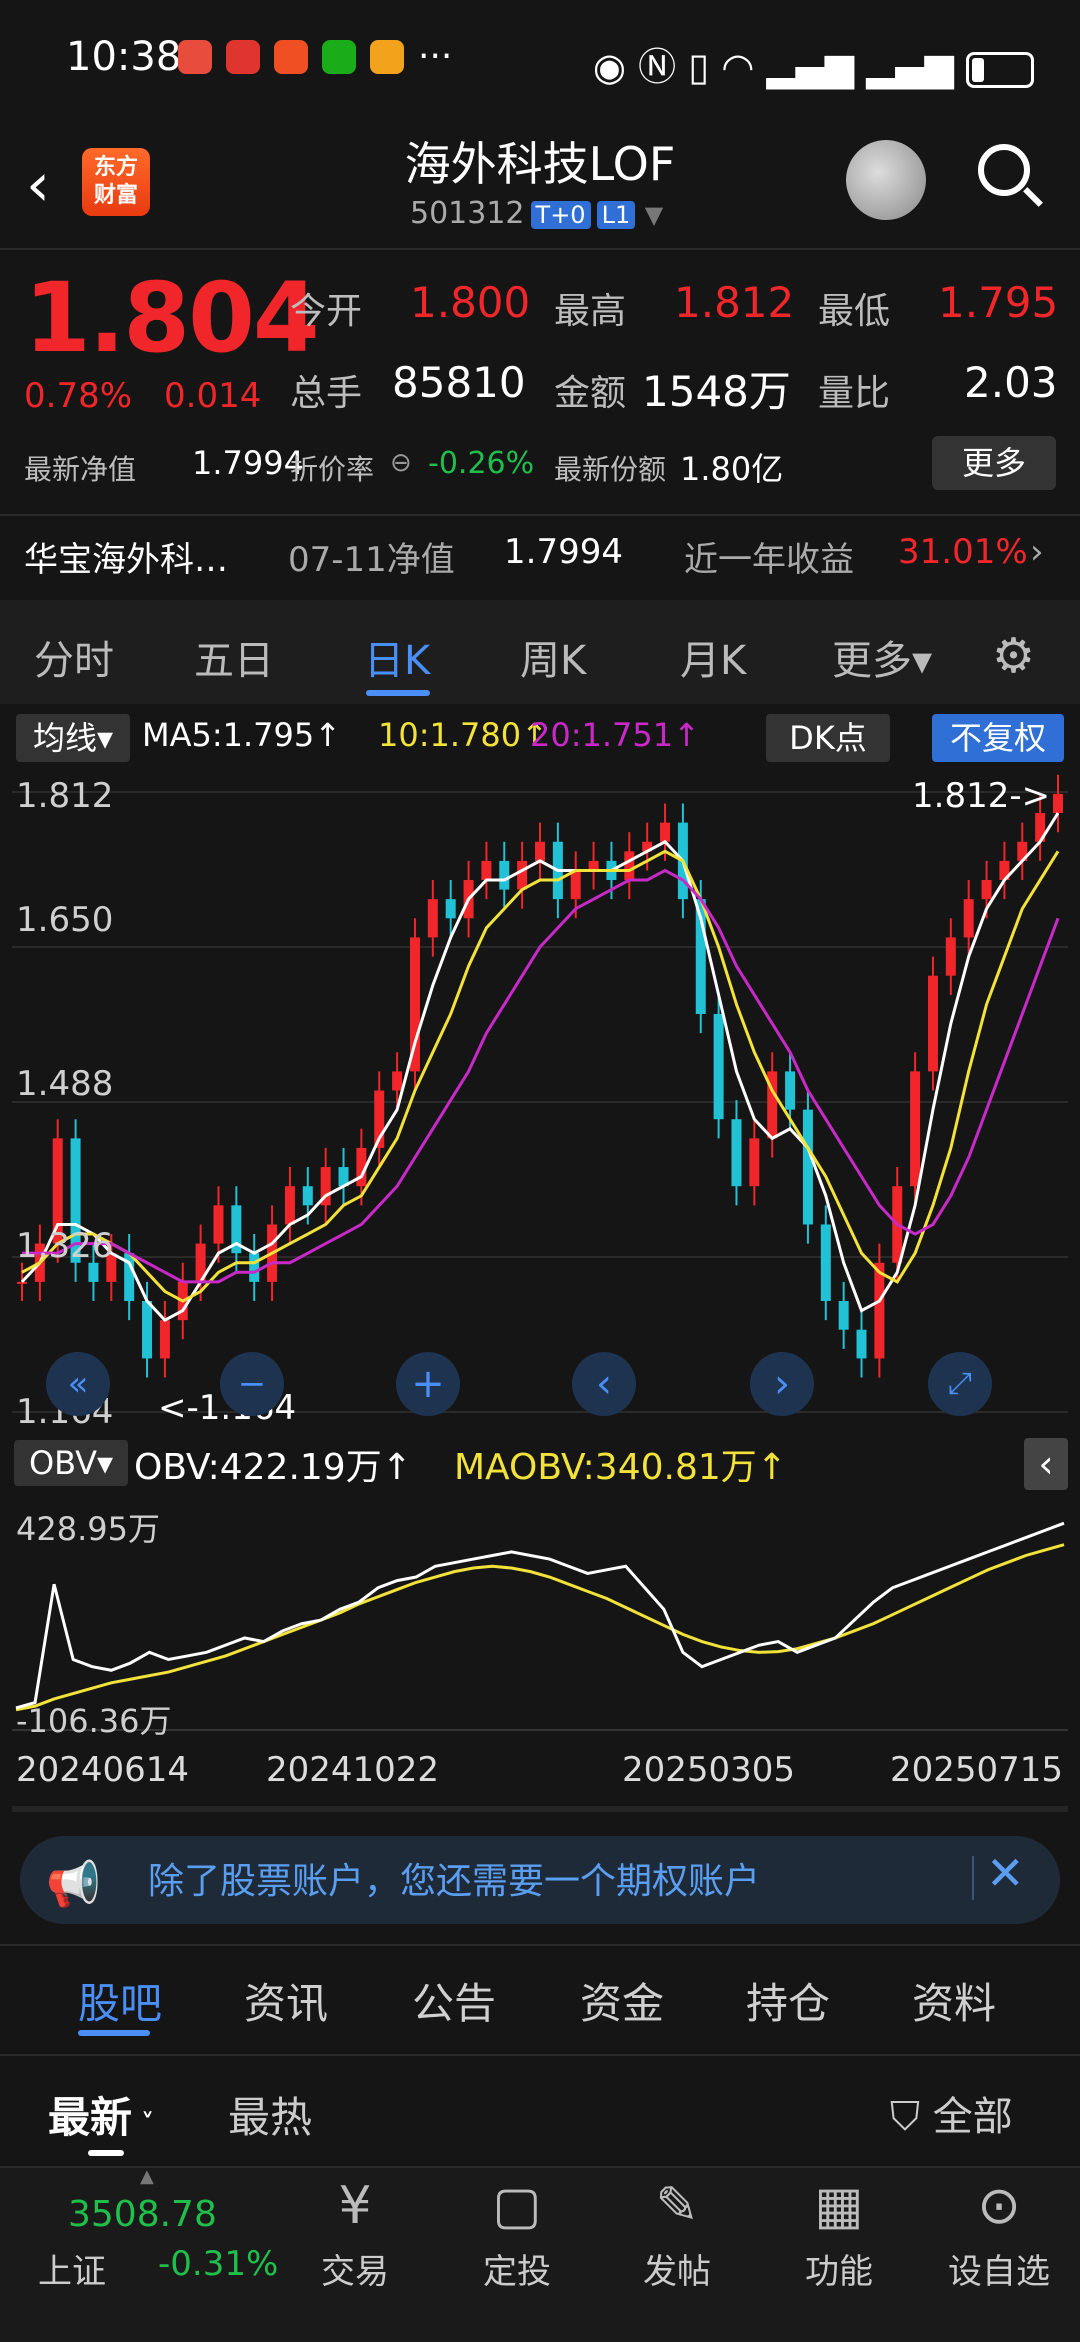 This screenshot has width=1080, height=2342. I want to click on chevron-down-icon: ˅, so click(143, 2124).